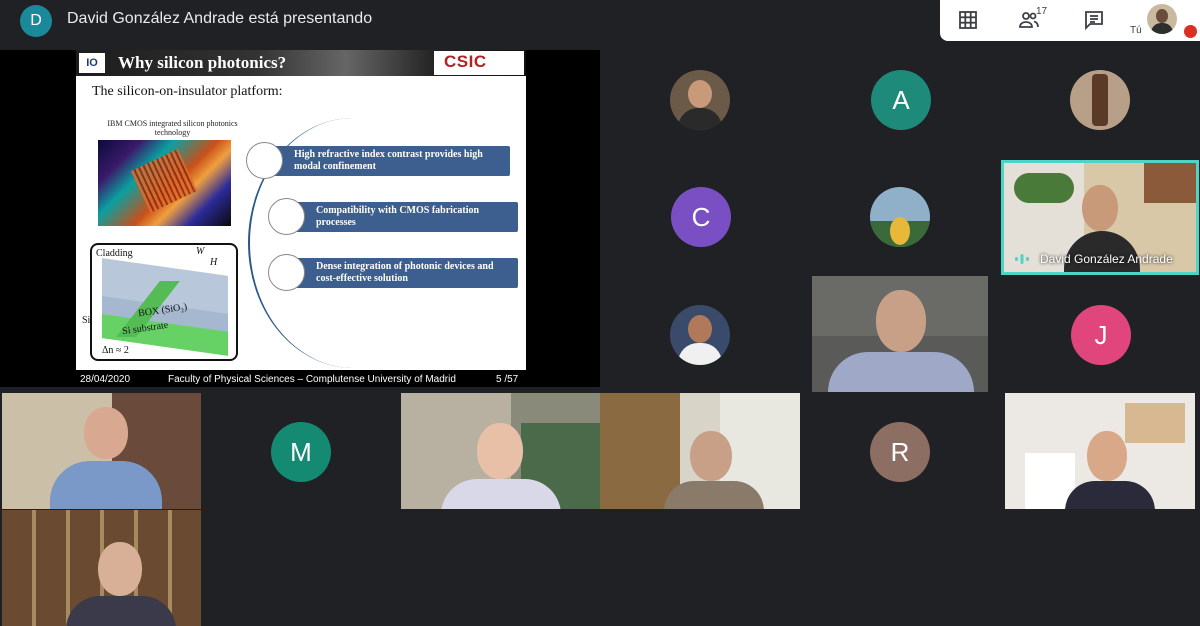  What do you see at coordinates (1044, 188) in the screenshot?
I see `background-plant` at bounding box center [1044, 188].